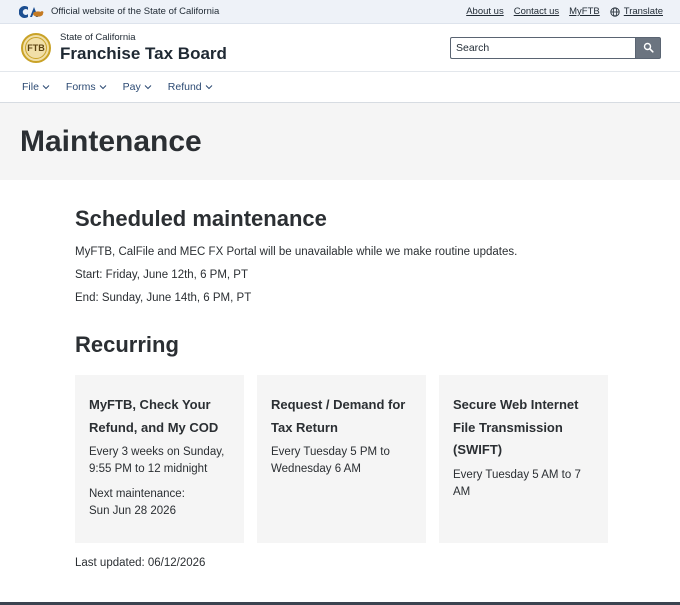  What do you see at coordinates (143, 53) in the screenshot?
I see `agency-name: Franchise Tax Board` at bounding box center [143, 53].